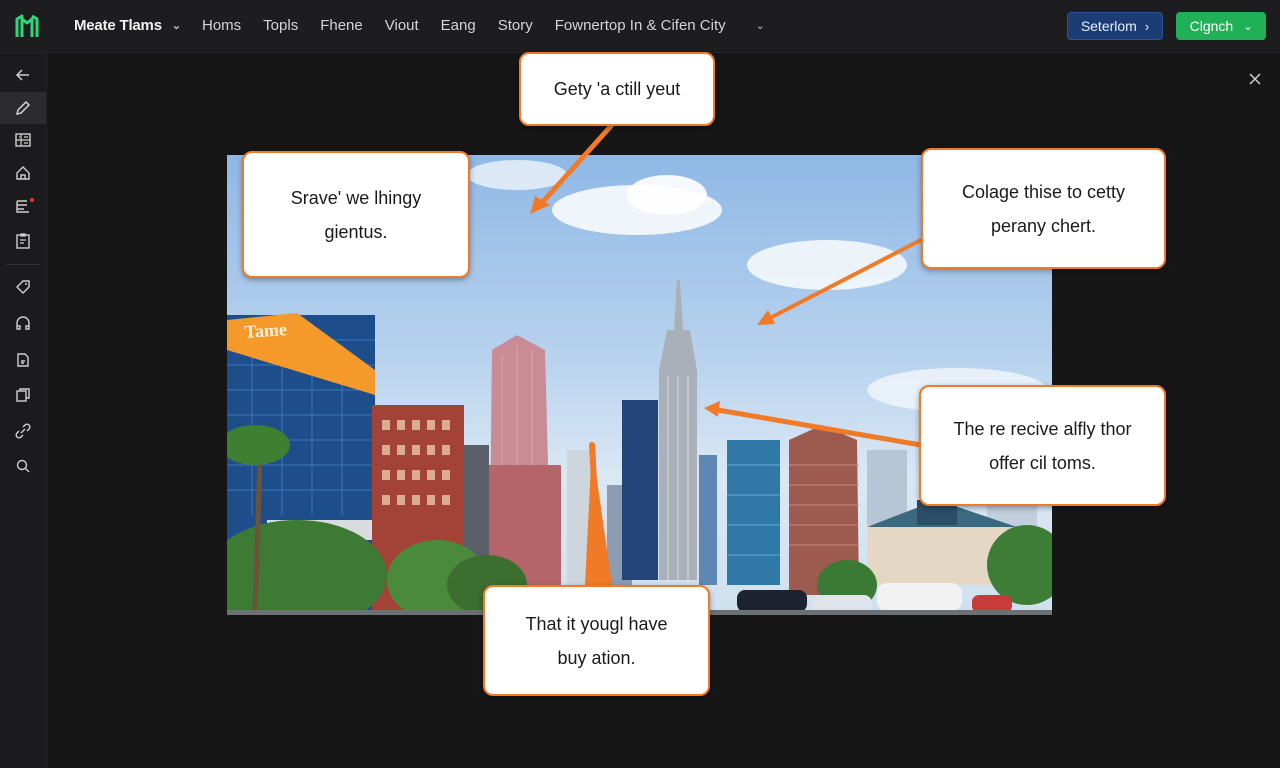  I want to click on list-icon, so click(23, 206).